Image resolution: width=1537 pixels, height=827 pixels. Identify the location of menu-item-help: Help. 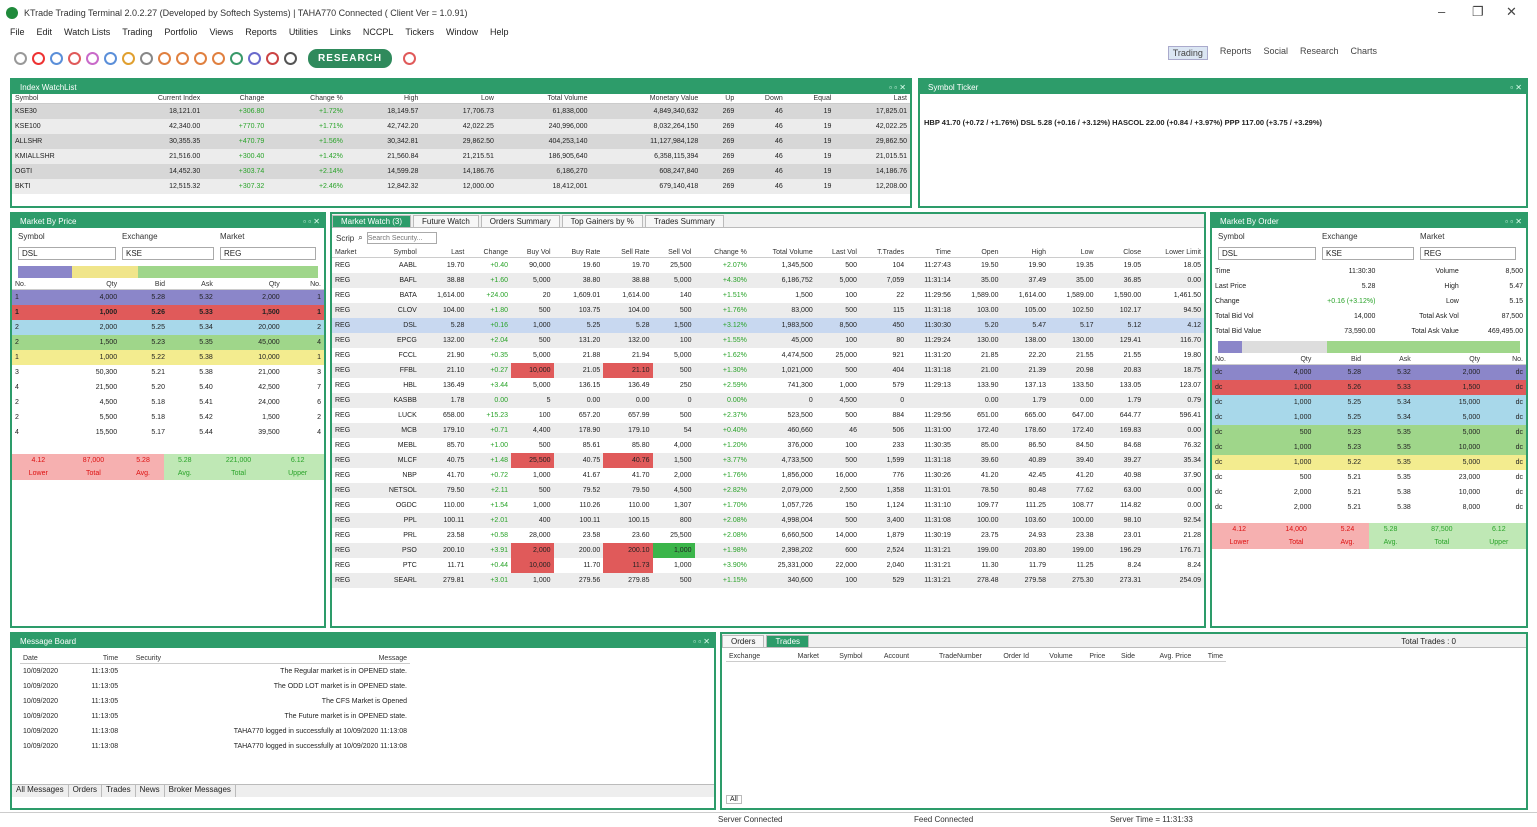
(499, 32).